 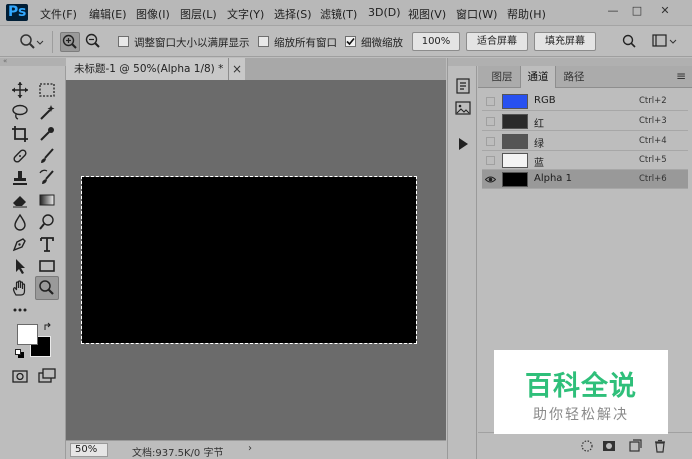 What do you see at coordinates (681, 76) in the screenshot?
I see `panel-menu-icon: ≡` at bounding box center [681, 76].